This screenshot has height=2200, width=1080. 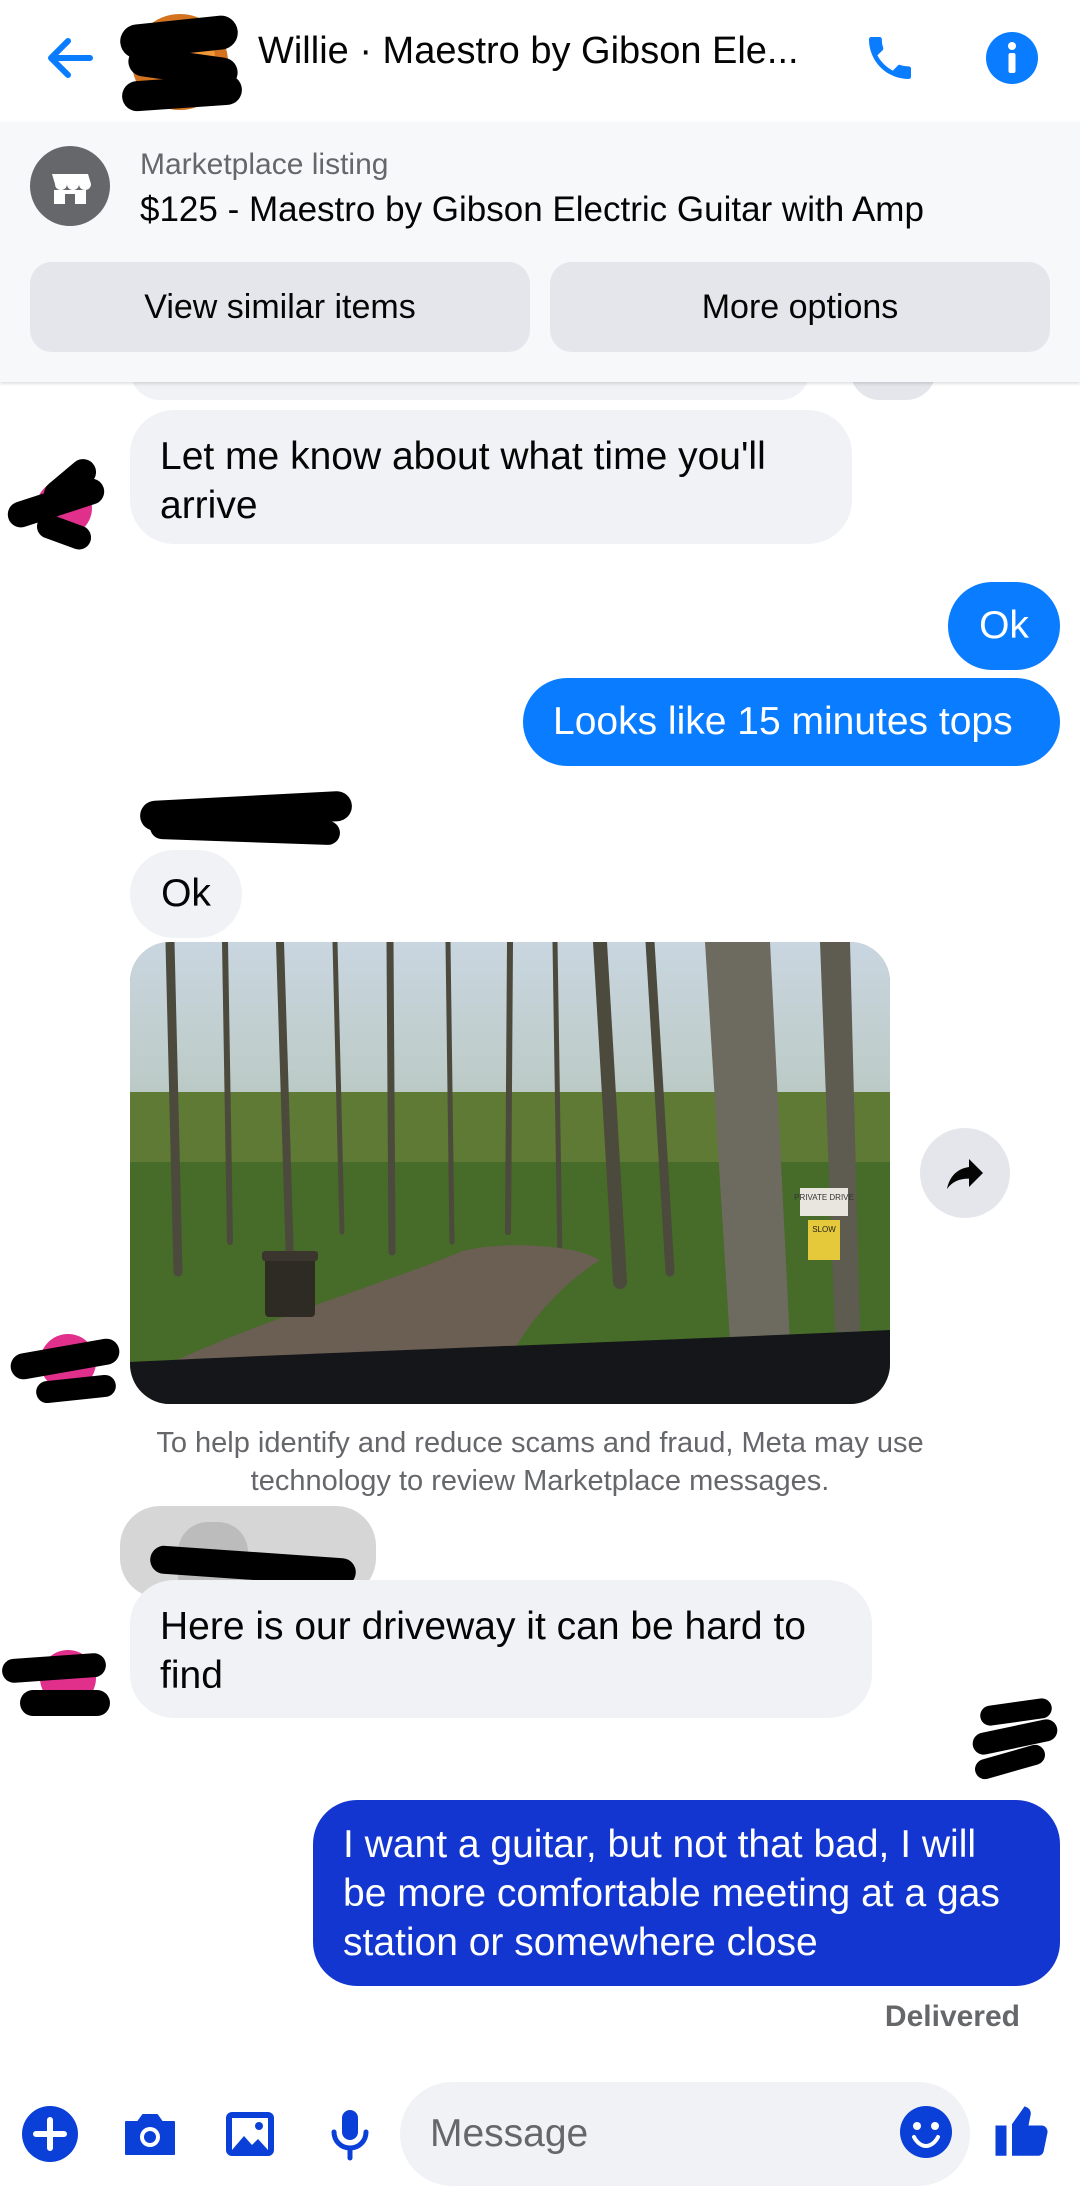 I want to click on redaction-mark, so click(x=65, y=1703).